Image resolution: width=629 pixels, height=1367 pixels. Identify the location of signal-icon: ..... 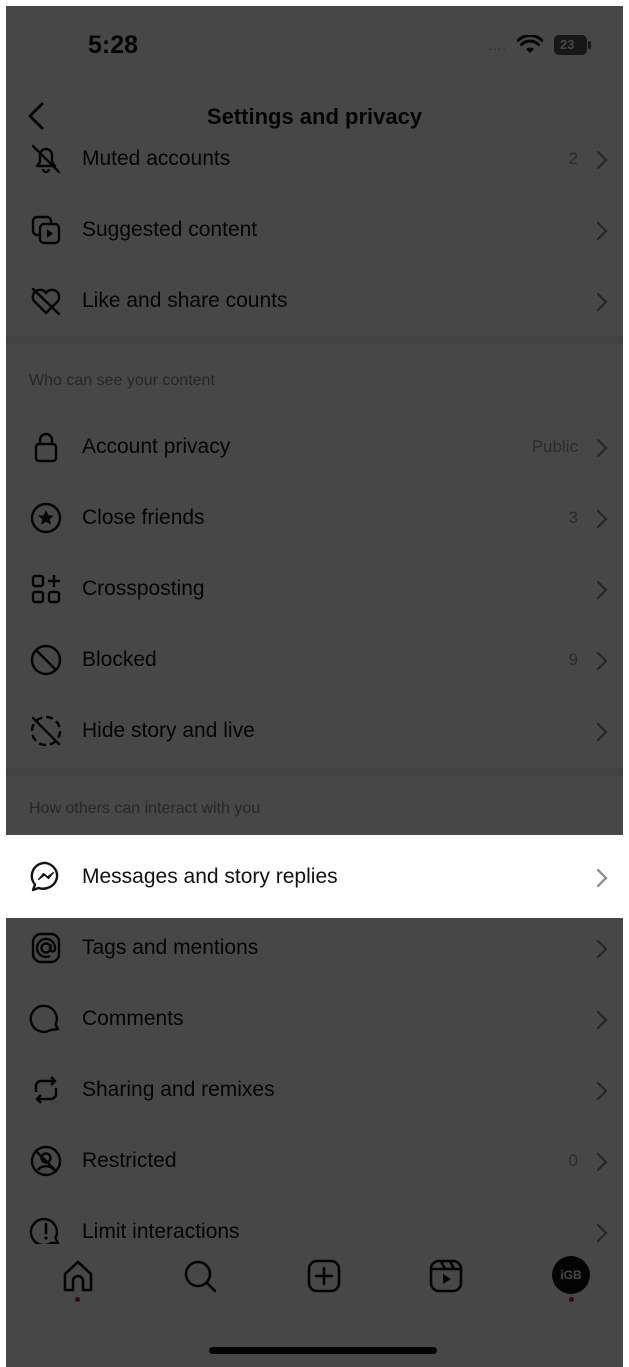
(497, 45).